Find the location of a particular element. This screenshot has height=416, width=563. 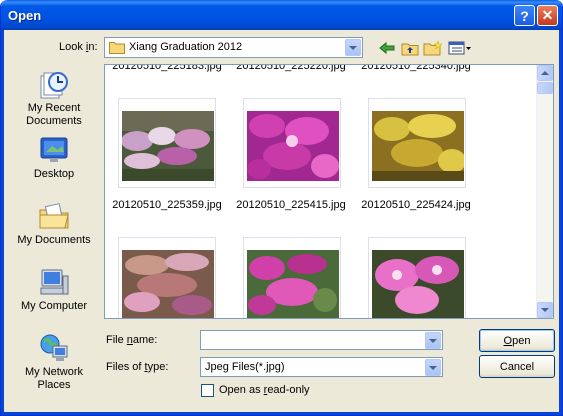

up-folder-icon is located at coordinates (410, 49).